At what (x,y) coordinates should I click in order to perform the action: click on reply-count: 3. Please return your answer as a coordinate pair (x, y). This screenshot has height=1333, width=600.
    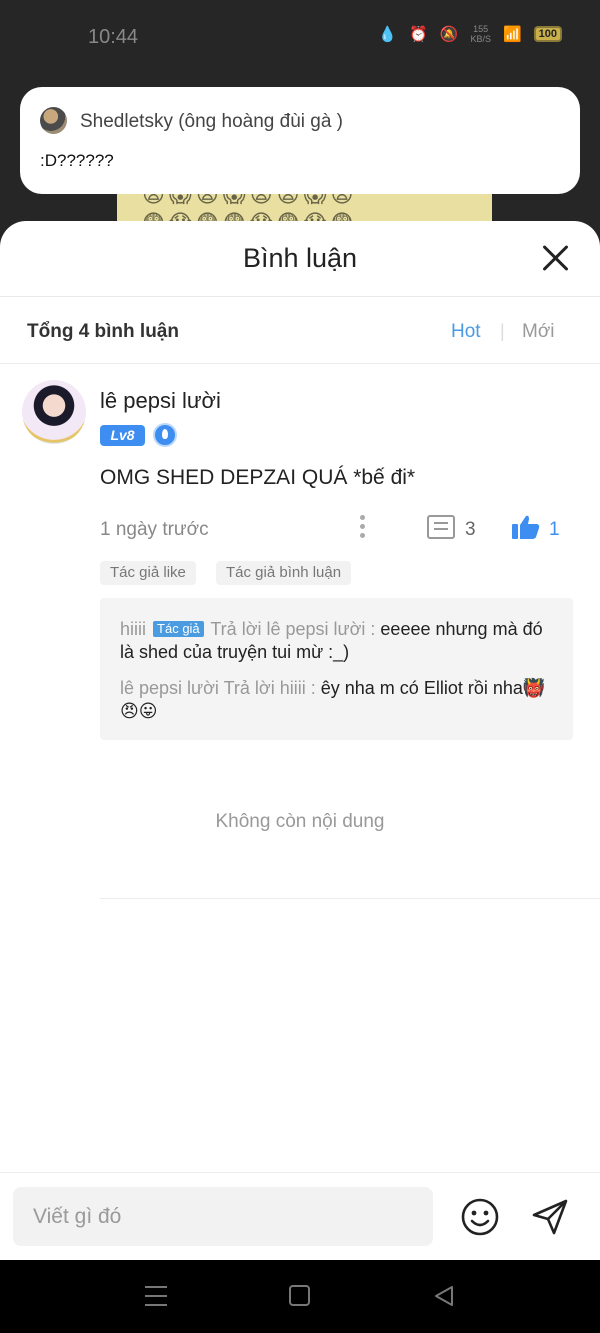
    Looking at the image, I should click on (470, 529).